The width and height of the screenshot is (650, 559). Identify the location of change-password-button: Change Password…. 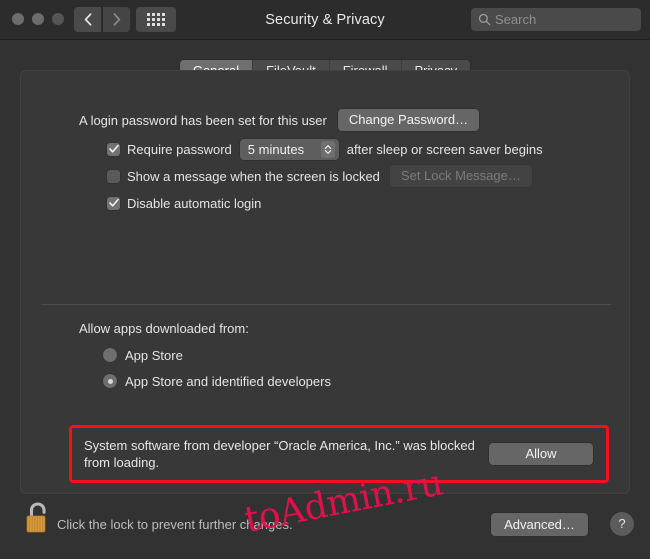
(408, 120).